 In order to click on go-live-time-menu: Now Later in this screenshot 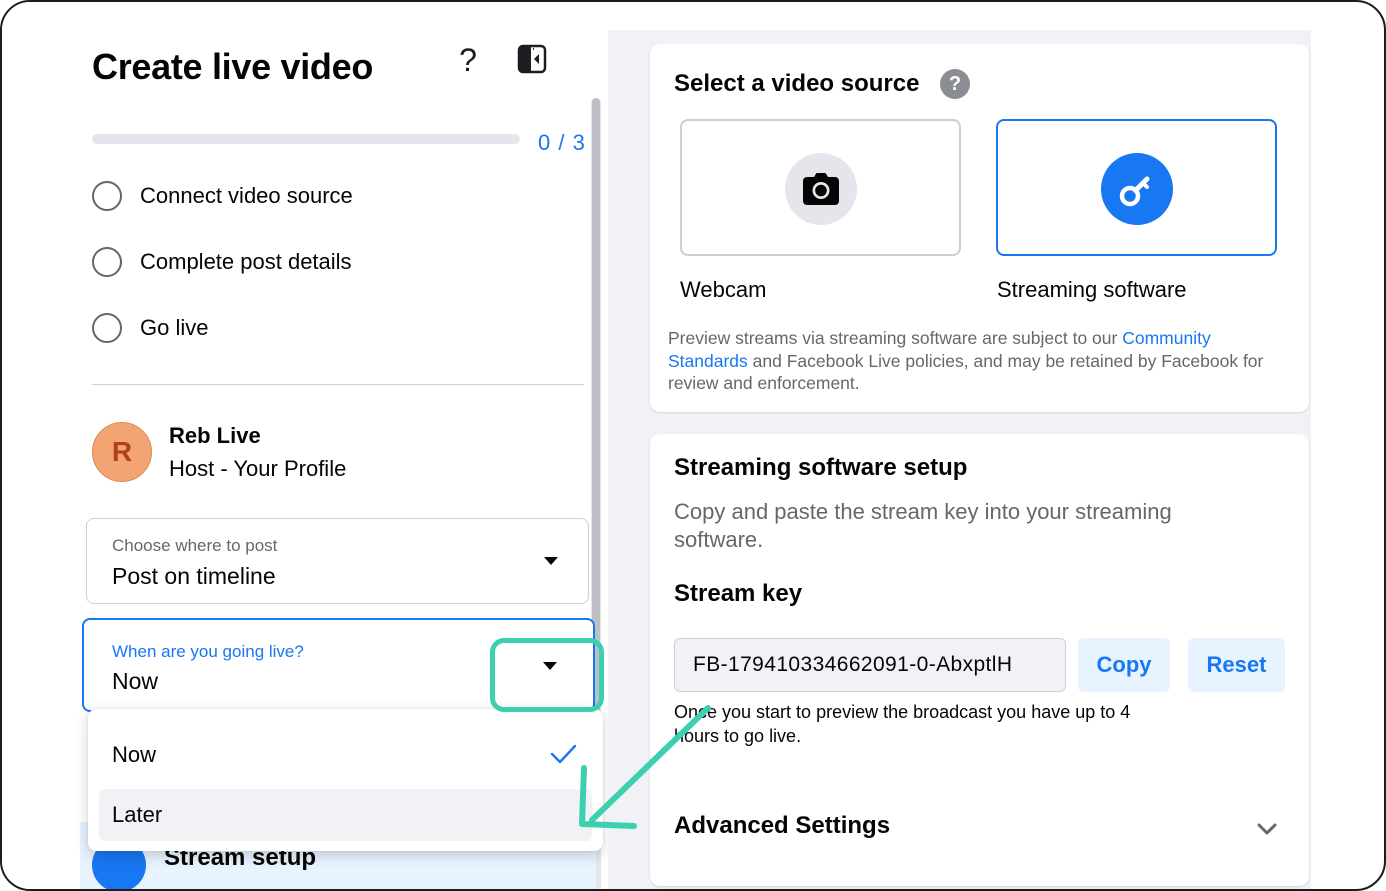, I will do `click(345, 780)`.